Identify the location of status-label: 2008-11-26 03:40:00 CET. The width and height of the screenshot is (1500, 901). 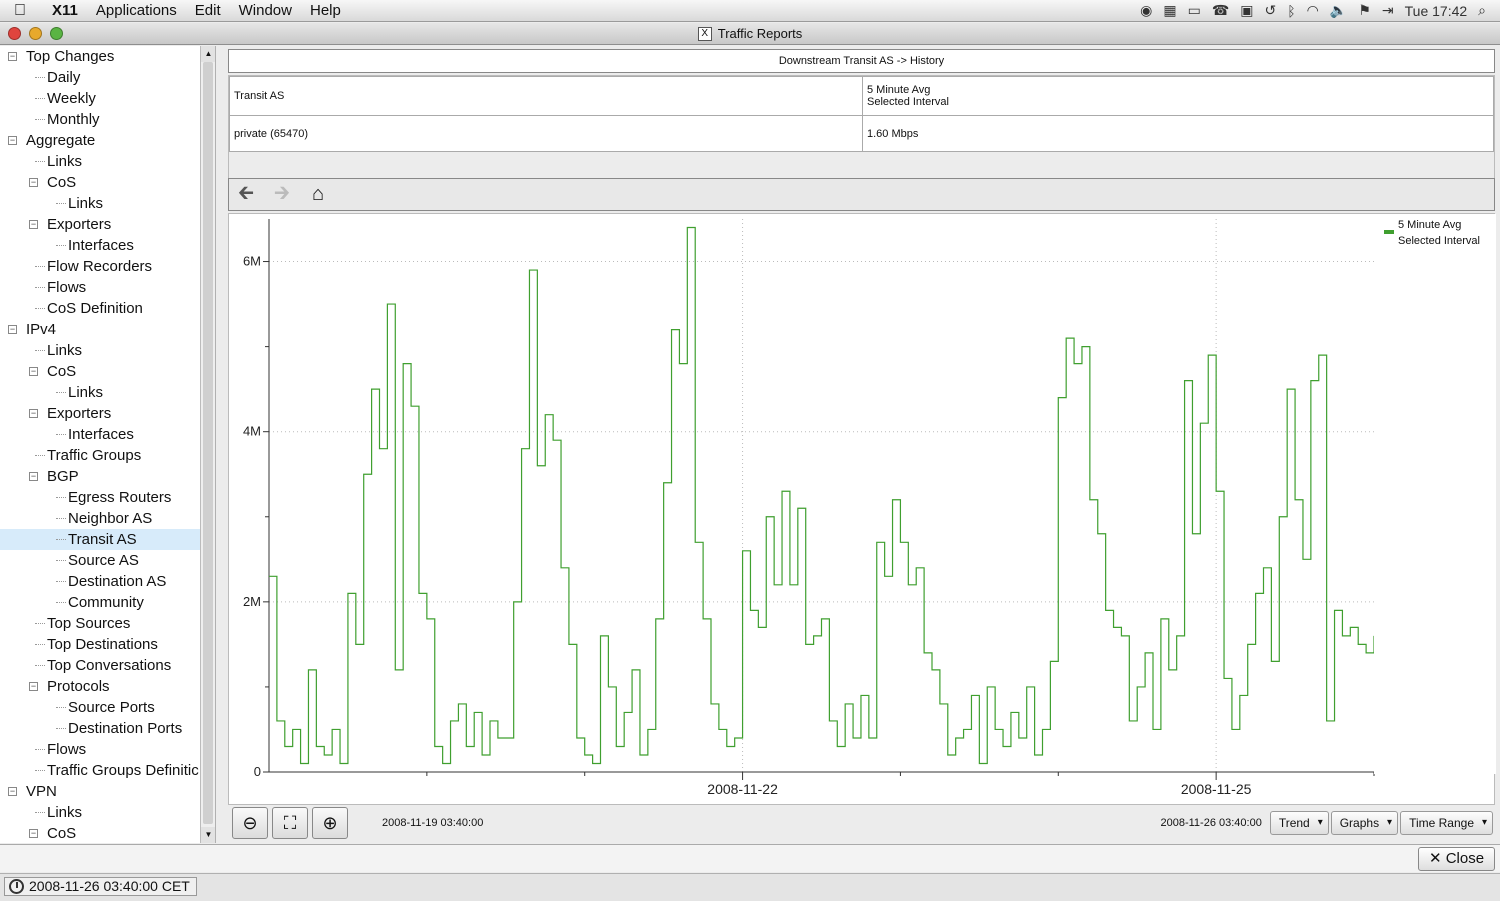
(109, 886).